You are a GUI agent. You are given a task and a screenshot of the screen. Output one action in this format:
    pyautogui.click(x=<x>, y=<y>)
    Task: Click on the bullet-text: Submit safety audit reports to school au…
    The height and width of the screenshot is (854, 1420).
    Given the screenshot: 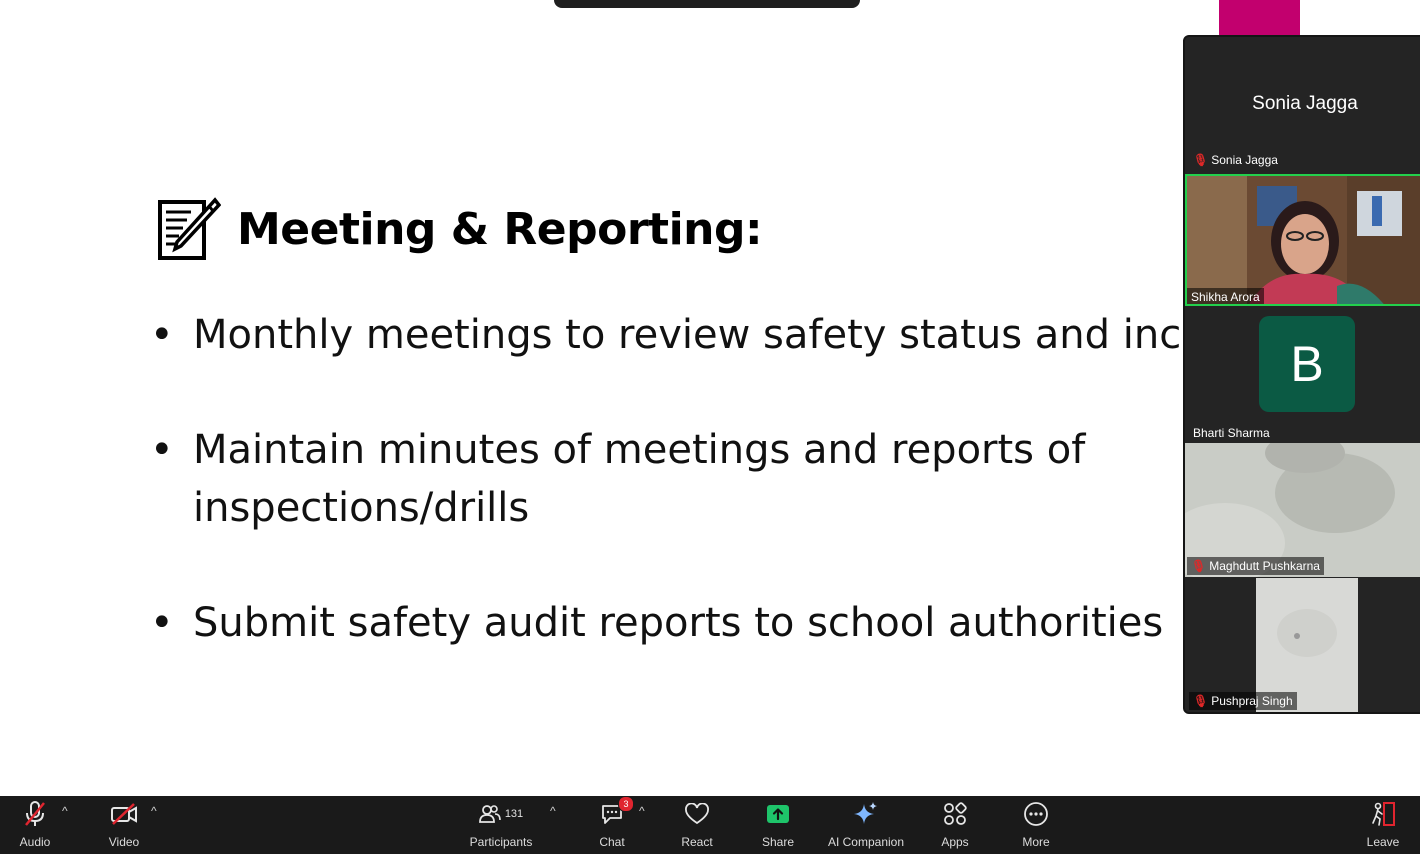 What is the action you would take?
    pyautogui.click(x=678, y=623)
    